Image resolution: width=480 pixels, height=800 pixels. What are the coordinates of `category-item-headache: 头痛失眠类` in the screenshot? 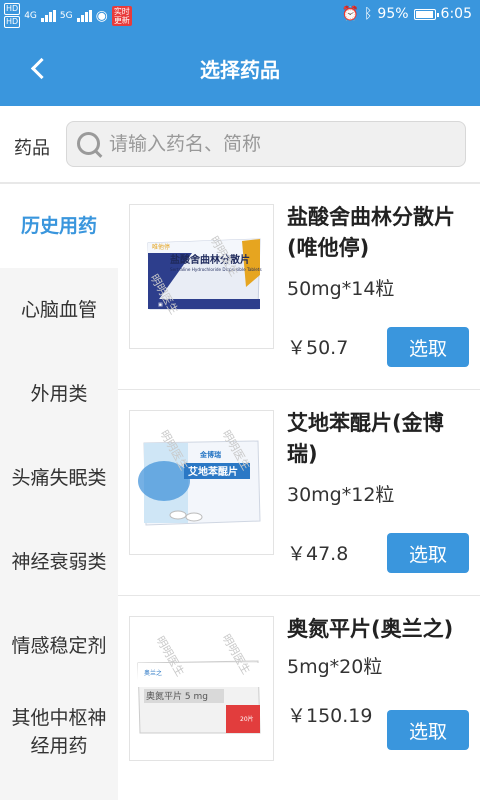 It's located at (59, 478).